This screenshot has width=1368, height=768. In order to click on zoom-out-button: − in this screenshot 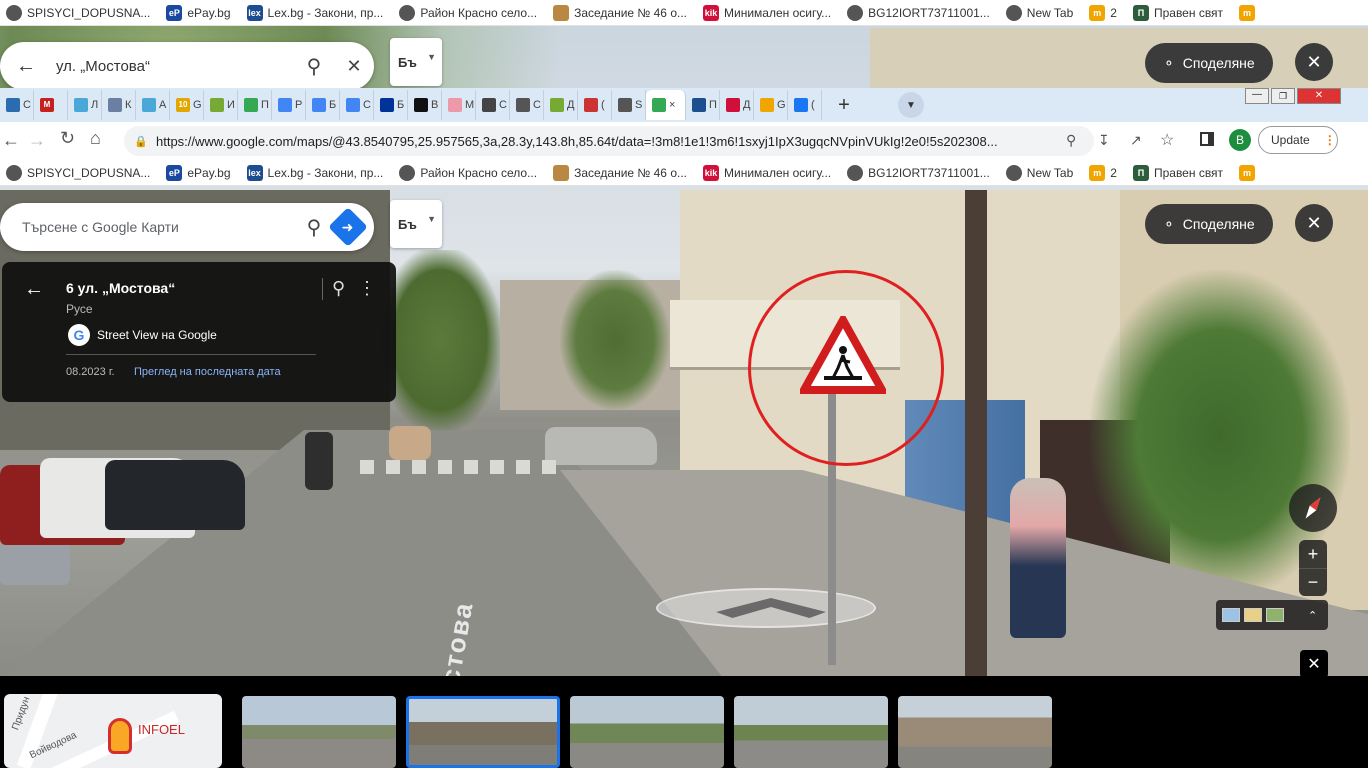, I will do `click(1313, 582)`.